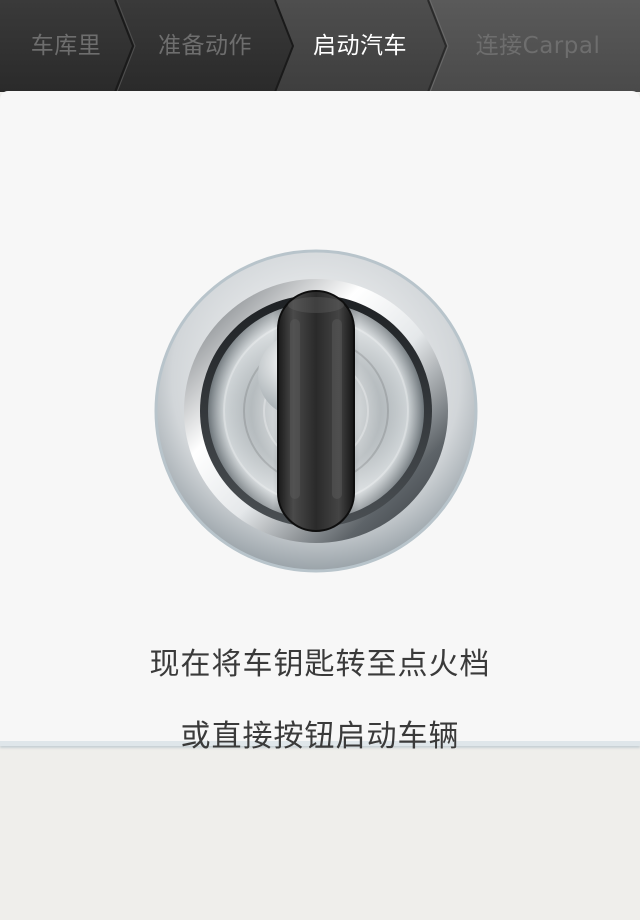 Image resolution: width=640 pixels, height=920 pixels. I want to click on instruction-push-button: 或直接按钮启动车辆, so click(320, 736).